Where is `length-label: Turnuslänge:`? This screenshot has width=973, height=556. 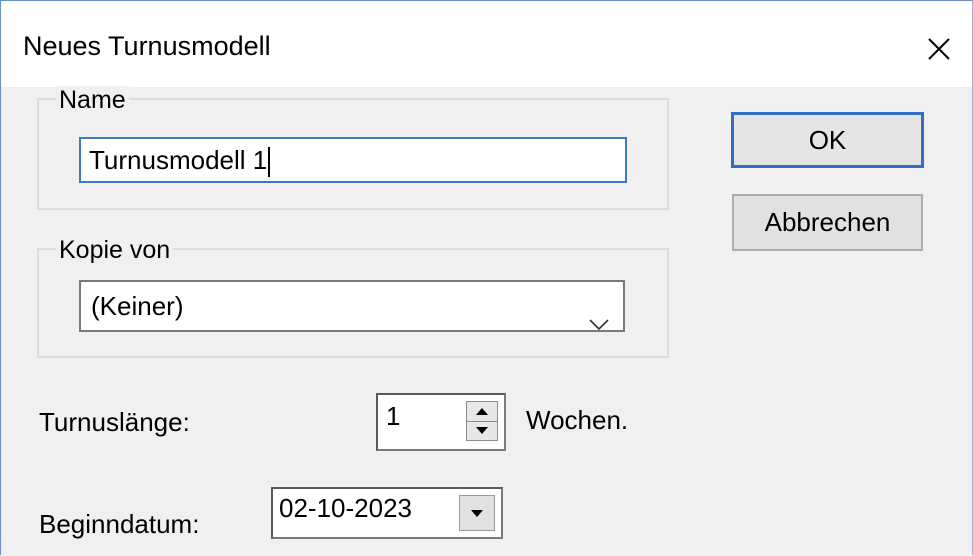
length-label: Turnuslänge: is located at coordinates (114, 422).